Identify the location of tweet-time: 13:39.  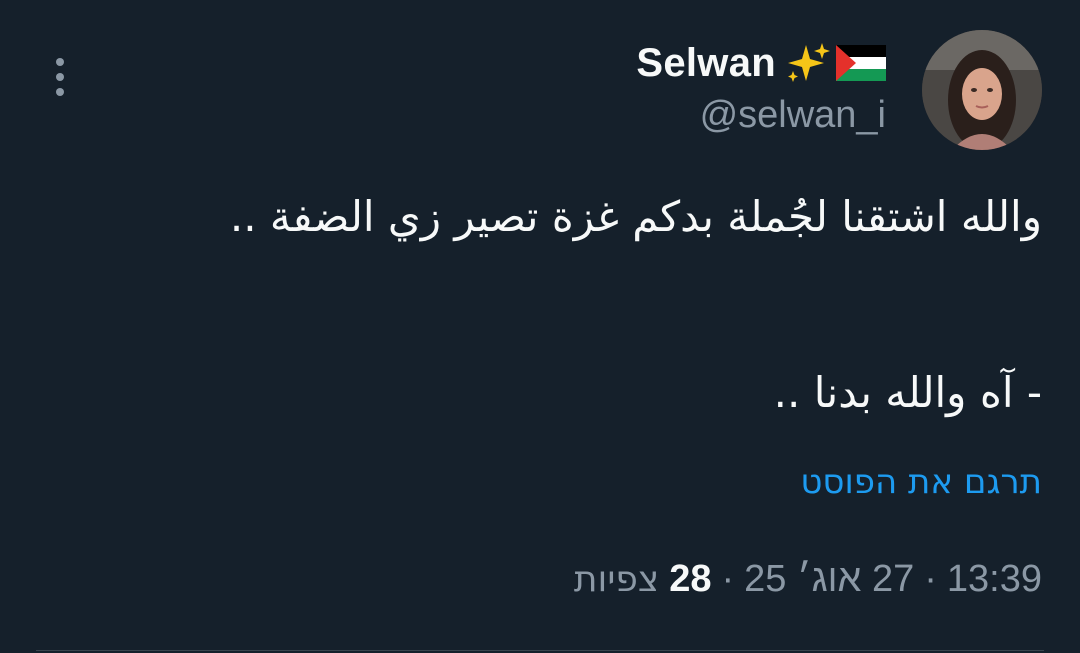
(994, 579).